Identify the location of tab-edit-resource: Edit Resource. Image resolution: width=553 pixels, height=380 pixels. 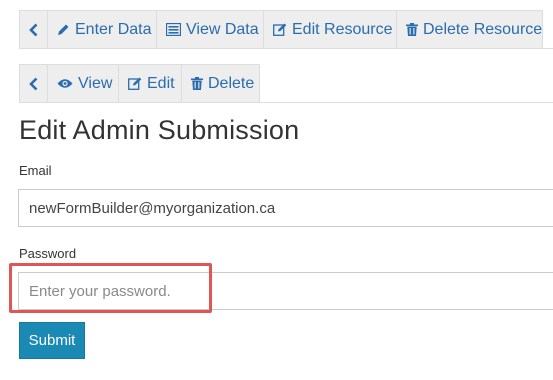
(330, 29).